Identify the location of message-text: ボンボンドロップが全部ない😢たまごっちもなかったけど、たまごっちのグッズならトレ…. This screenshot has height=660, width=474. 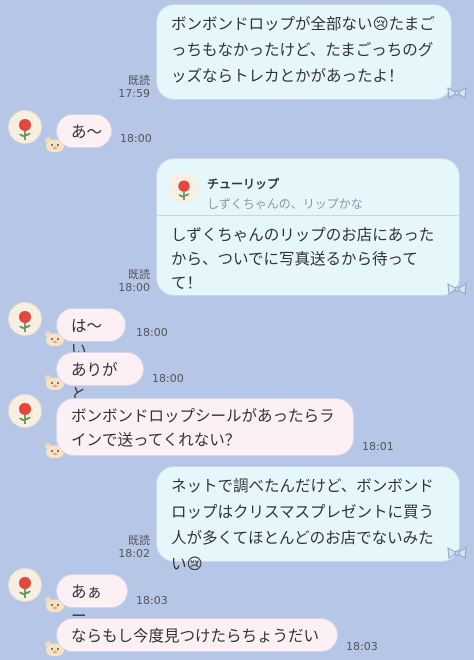
(303, 50).